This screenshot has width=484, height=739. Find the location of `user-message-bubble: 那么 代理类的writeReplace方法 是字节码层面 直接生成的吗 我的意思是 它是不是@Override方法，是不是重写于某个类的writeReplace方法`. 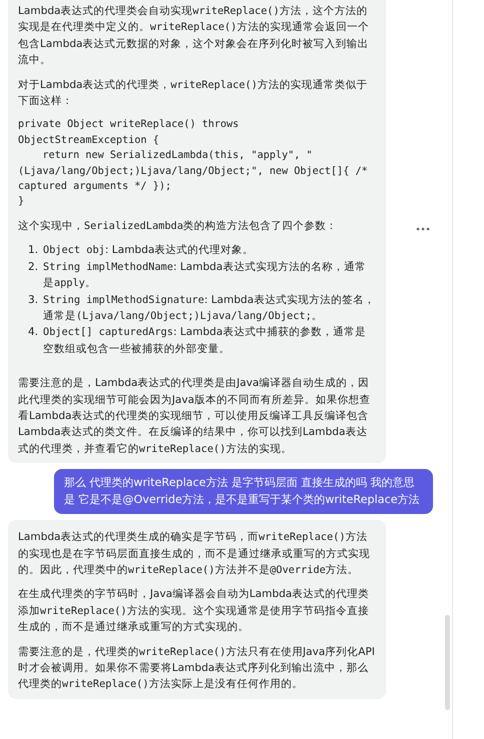

user-message-bubble: 那么 代理类的writeReplace方法 是字节码层面 直接生成的吗 我的意思是 它是不是@Override方法，是不是重写于某个类的writeReplace方法 is located at coordinates (243, 491).